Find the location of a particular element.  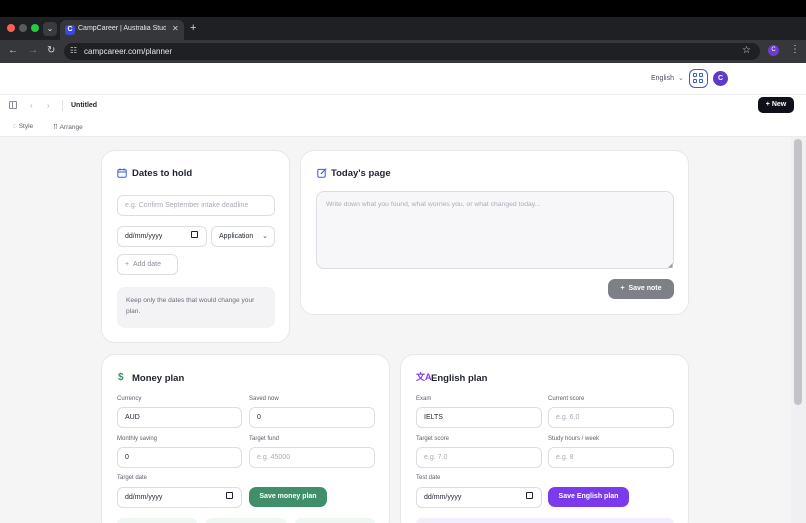

chevron-left-icon: ‹ is located at coordinates (31, 105).